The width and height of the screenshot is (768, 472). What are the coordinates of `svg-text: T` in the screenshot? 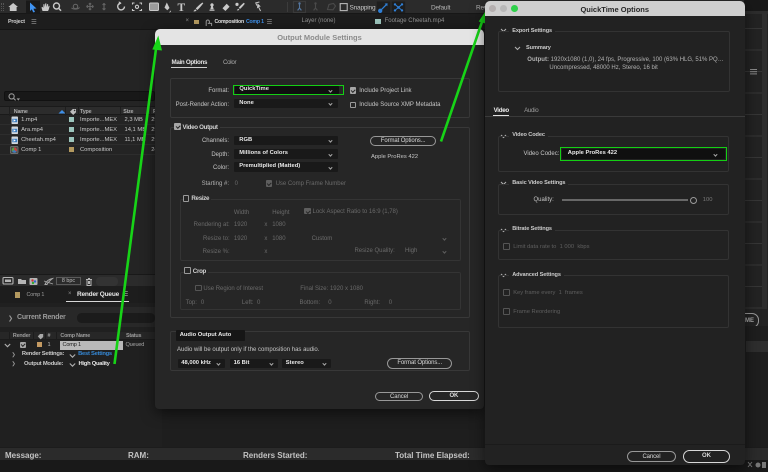 It's located at (182, 8).